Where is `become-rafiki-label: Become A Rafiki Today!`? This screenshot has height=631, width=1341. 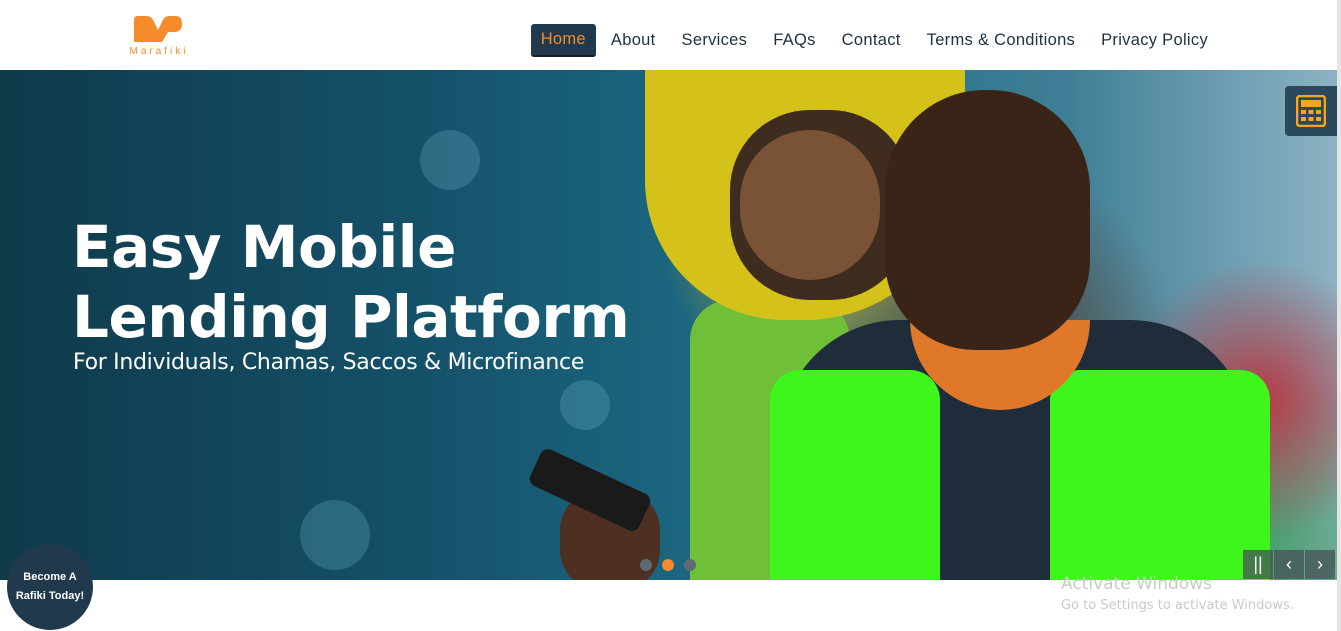 become-rafiki-label: Become A Rafiki Today! is located at coordinates (50, 586).